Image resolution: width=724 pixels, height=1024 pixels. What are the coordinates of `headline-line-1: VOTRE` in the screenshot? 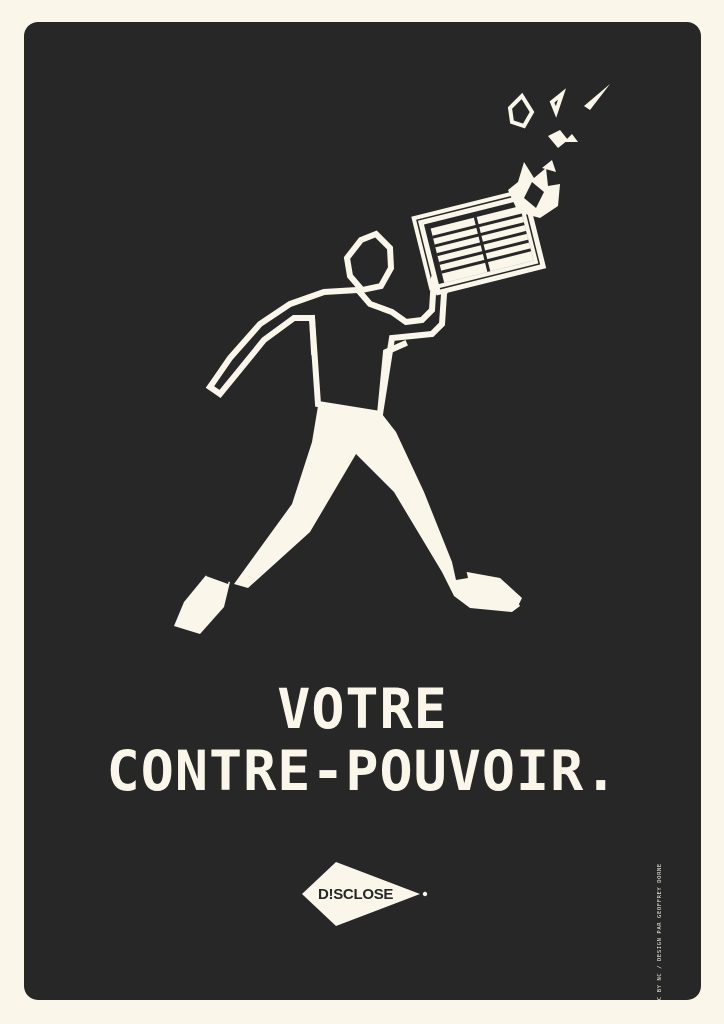 It's located at (362, 709).